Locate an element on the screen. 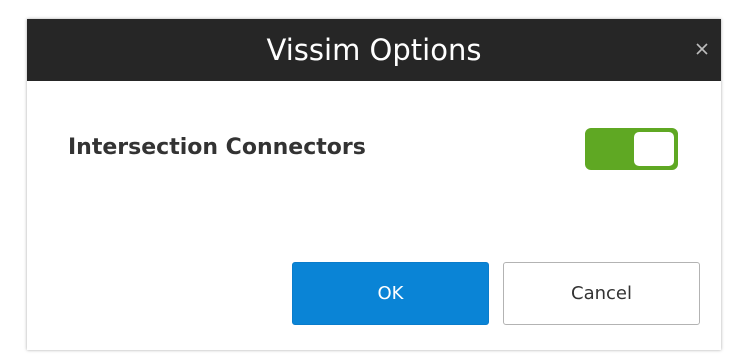 This screenshot has height=358, width=733. option-row-intersection-connectors: Intersection Connectors is located at coordinates (378, 148).